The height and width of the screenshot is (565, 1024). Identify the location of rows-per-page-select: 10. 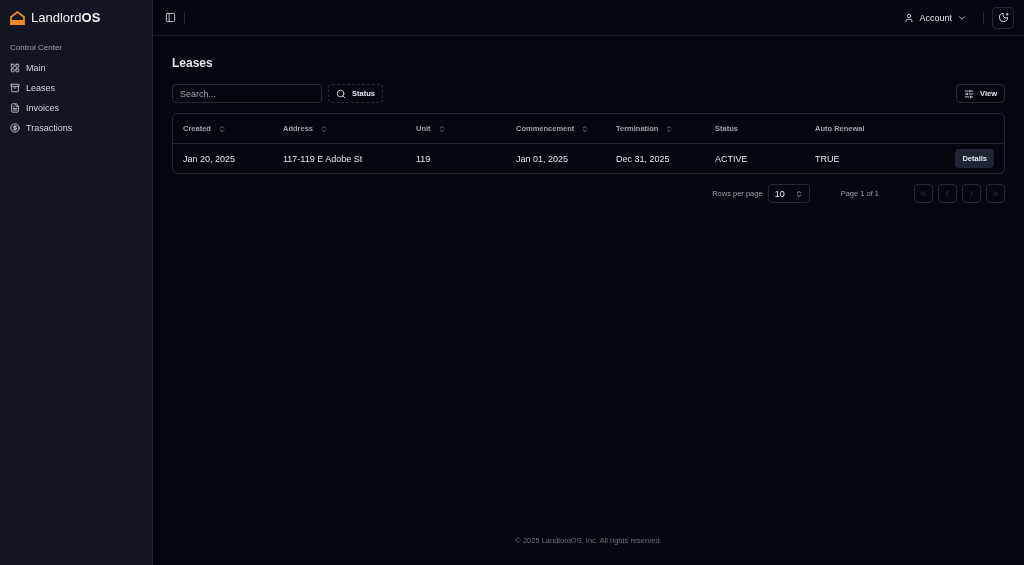
(788, 193).